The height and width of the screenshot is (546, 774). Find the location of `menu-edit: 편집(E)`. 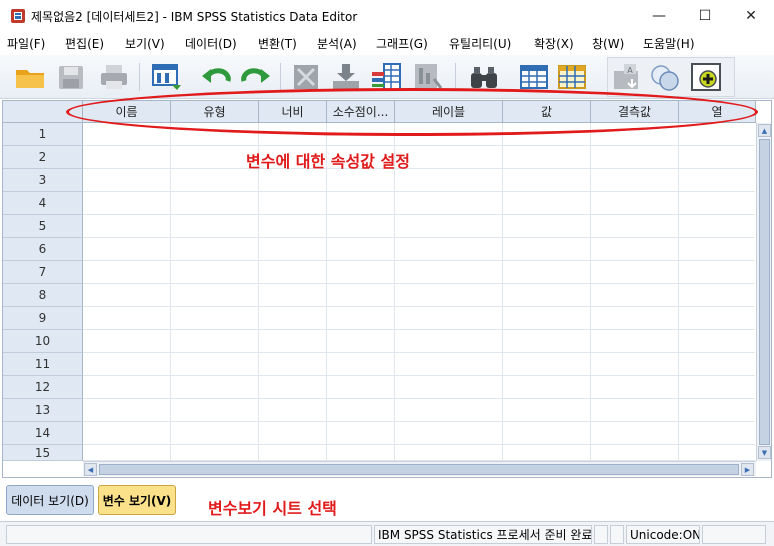

menu-edit: 편집(E) is located at coordinates (84, 43).